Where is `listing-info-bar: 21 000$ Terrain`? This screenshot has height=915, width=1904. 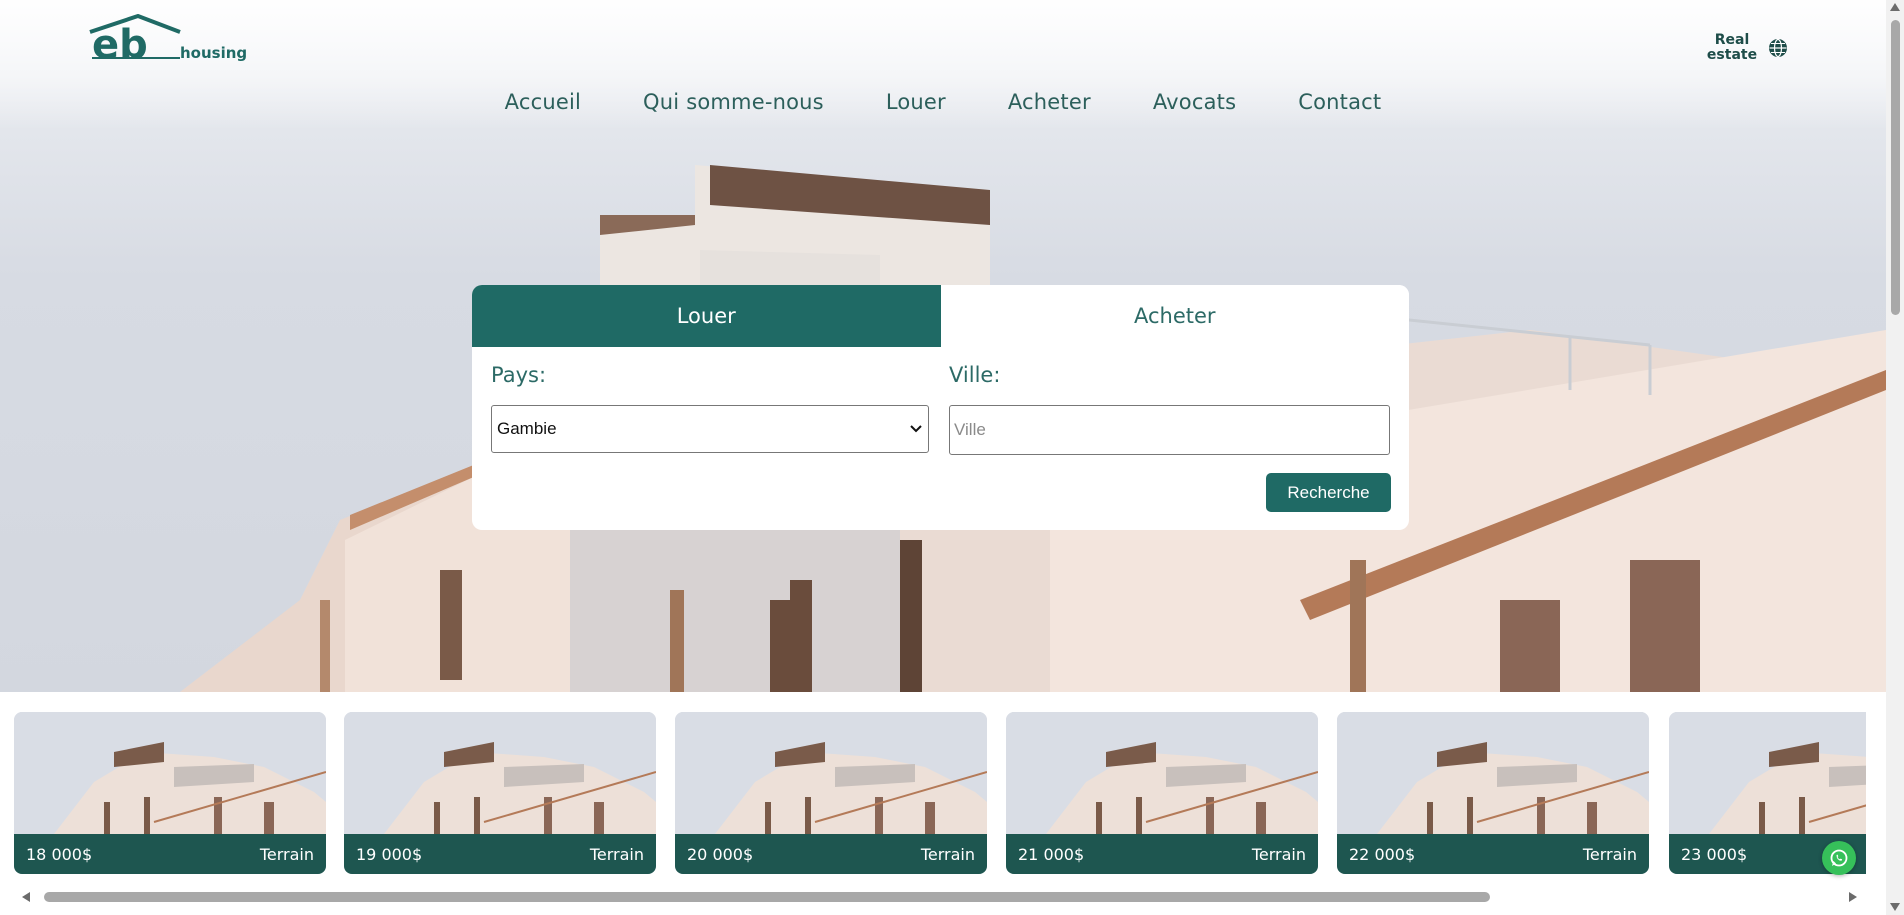 listing-info-bar: 21 000$ Terrain is located at coordinates (1162, 854).